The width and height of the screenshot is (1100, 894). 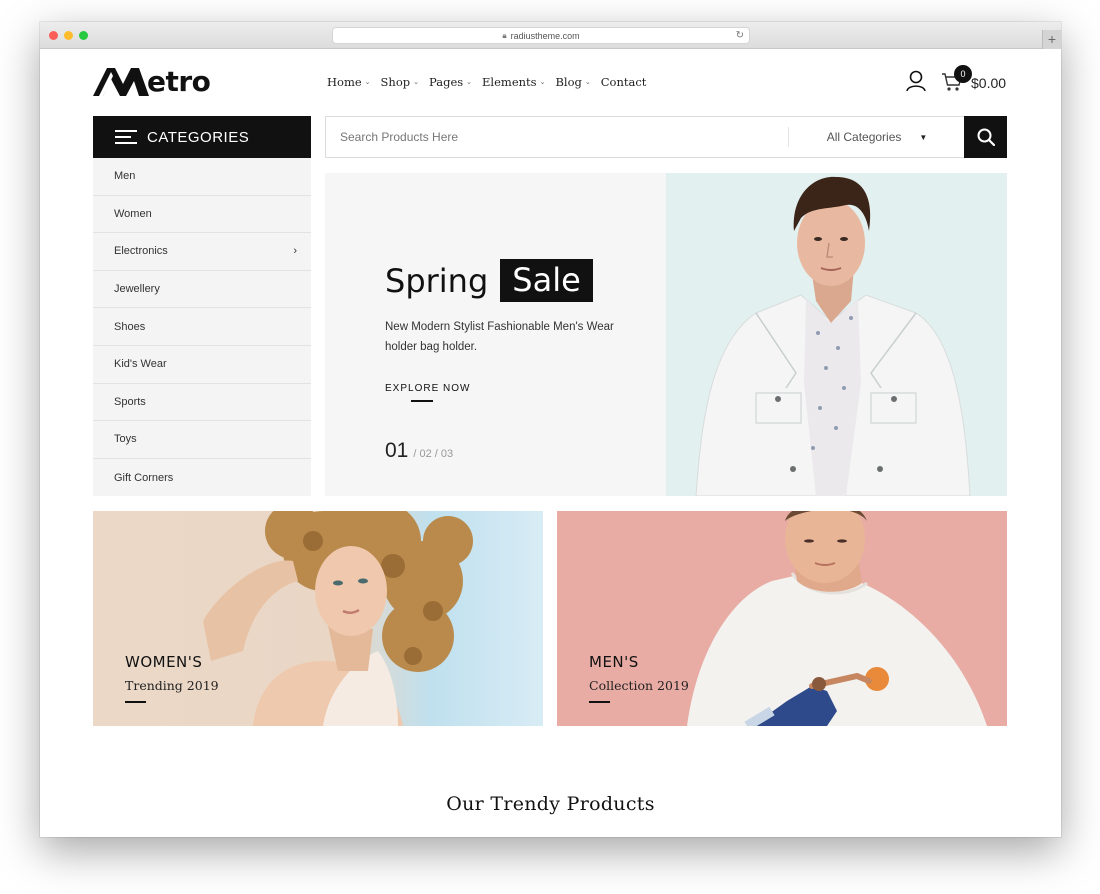 I want to click on logo-text: etro, so click(x=179, y=81).